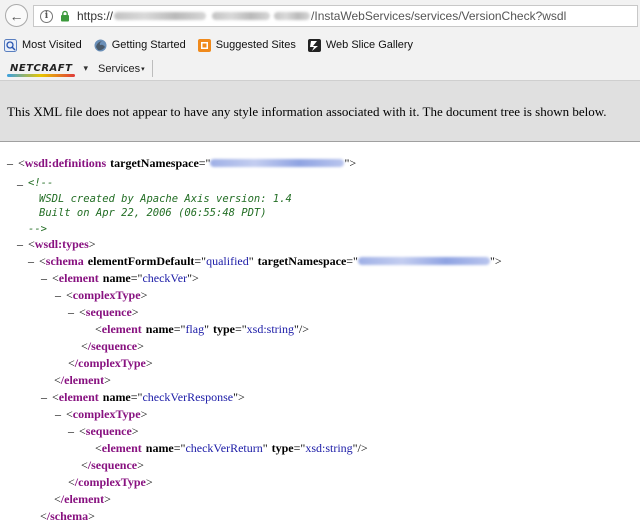 This screenshot has width=640, height=525. Describe the element at coordinates (61, 243) in the screenshot. I see `xml-tag: wsdl:types` at that location.